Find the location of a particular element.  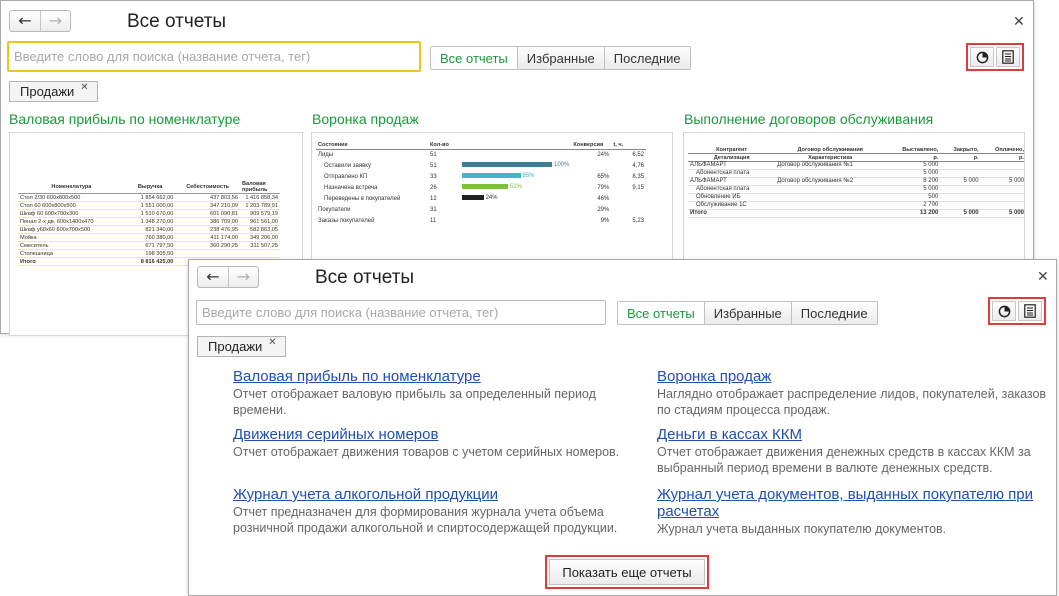

table-cell: 9% is located at coordinates (605, 220).